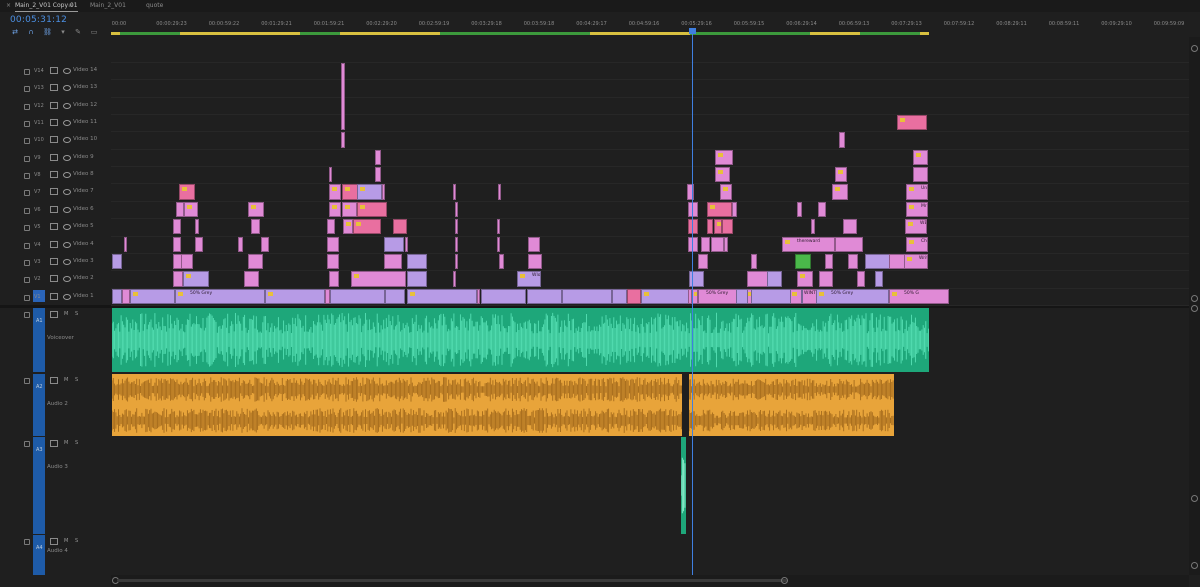  Describe the element at coordinates (94, 32) in the screenshot. I see `caption-icon: ▭` at that location.